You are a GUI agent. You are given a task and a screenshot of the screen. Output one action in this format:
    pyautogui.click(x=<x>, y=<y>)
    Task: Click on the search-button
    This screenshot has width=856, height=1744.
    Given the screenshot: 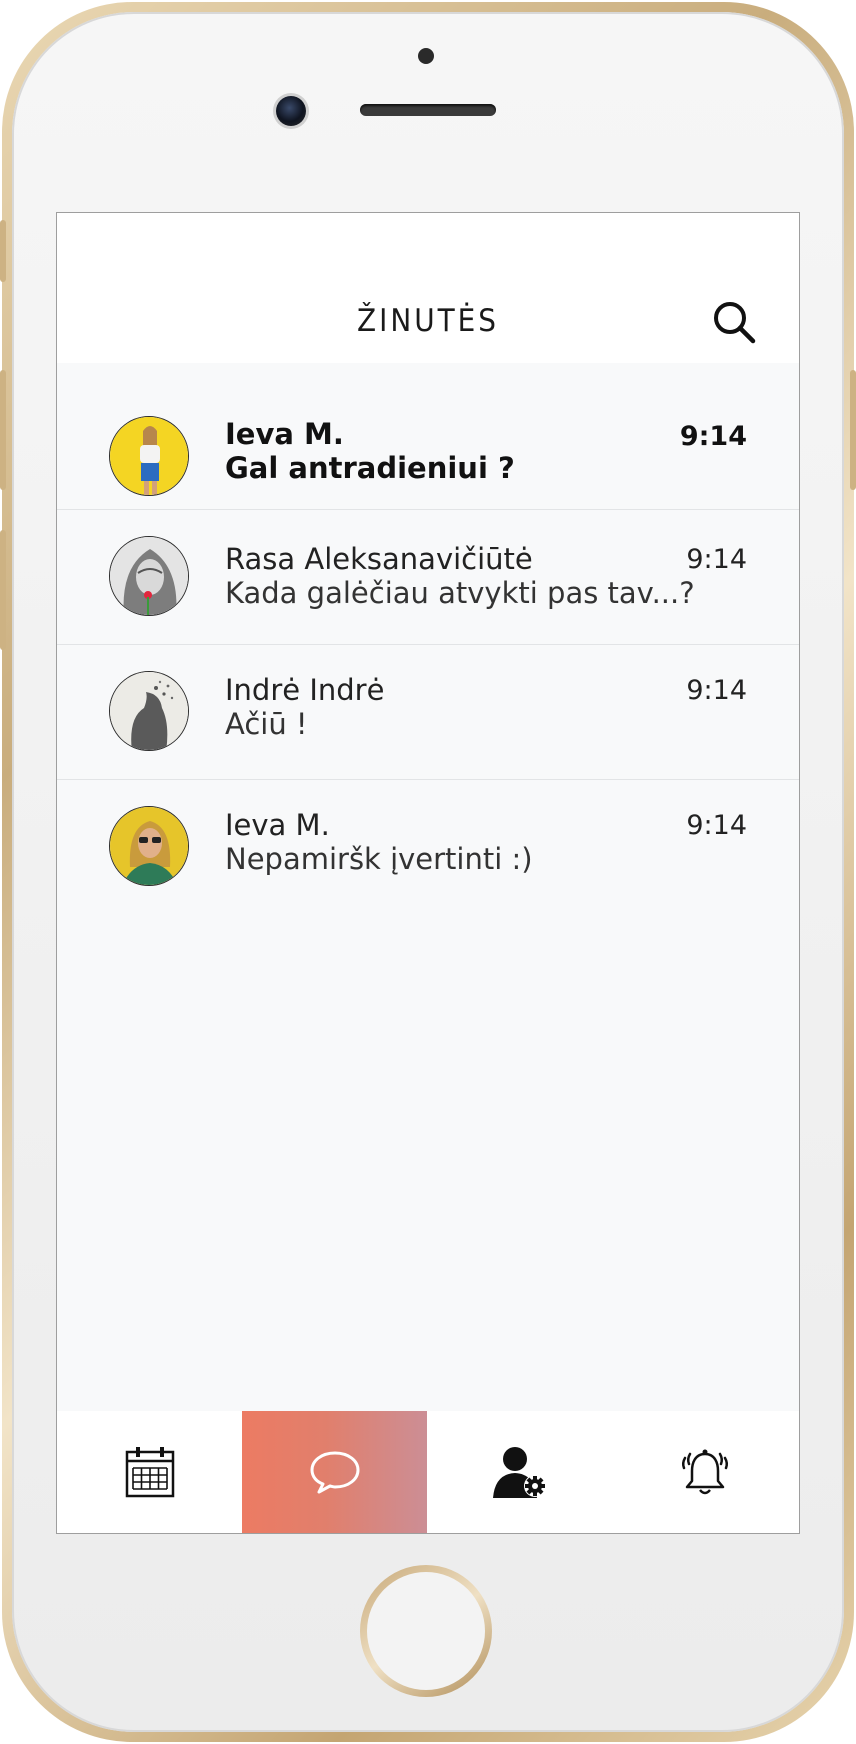 What is the action you would take?
    pyautogui.click(x=734, y=322)
    